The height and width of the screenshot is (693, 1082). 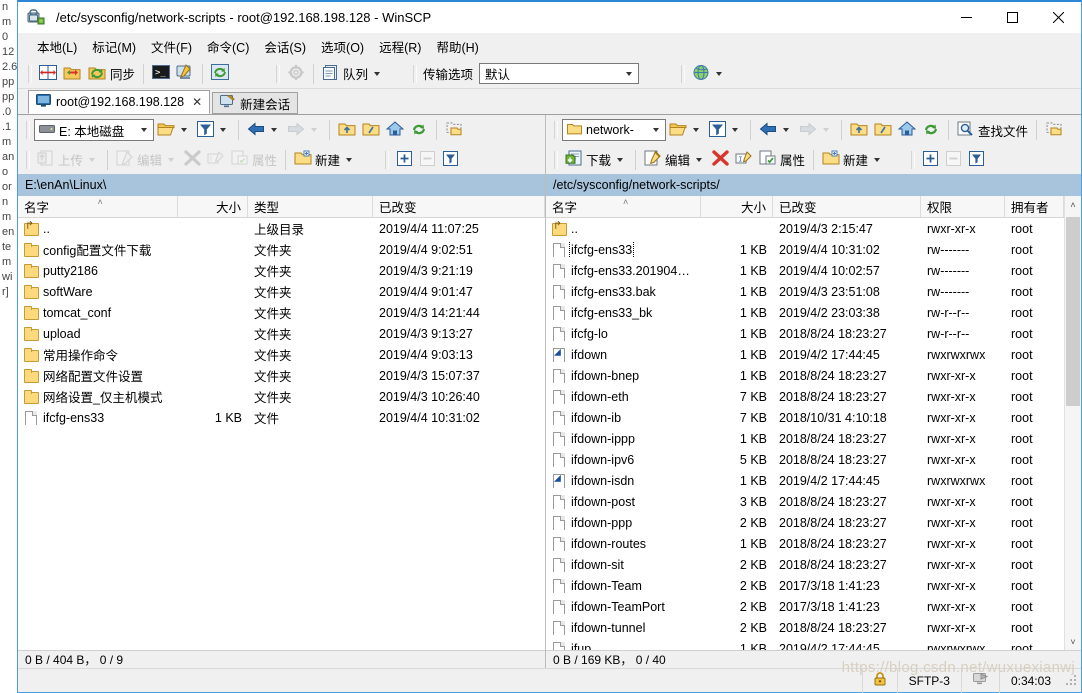 What do you see at coordinates (879, 680) in the screenshot?
I see `encryption-status` at bounding box center [879, 680].